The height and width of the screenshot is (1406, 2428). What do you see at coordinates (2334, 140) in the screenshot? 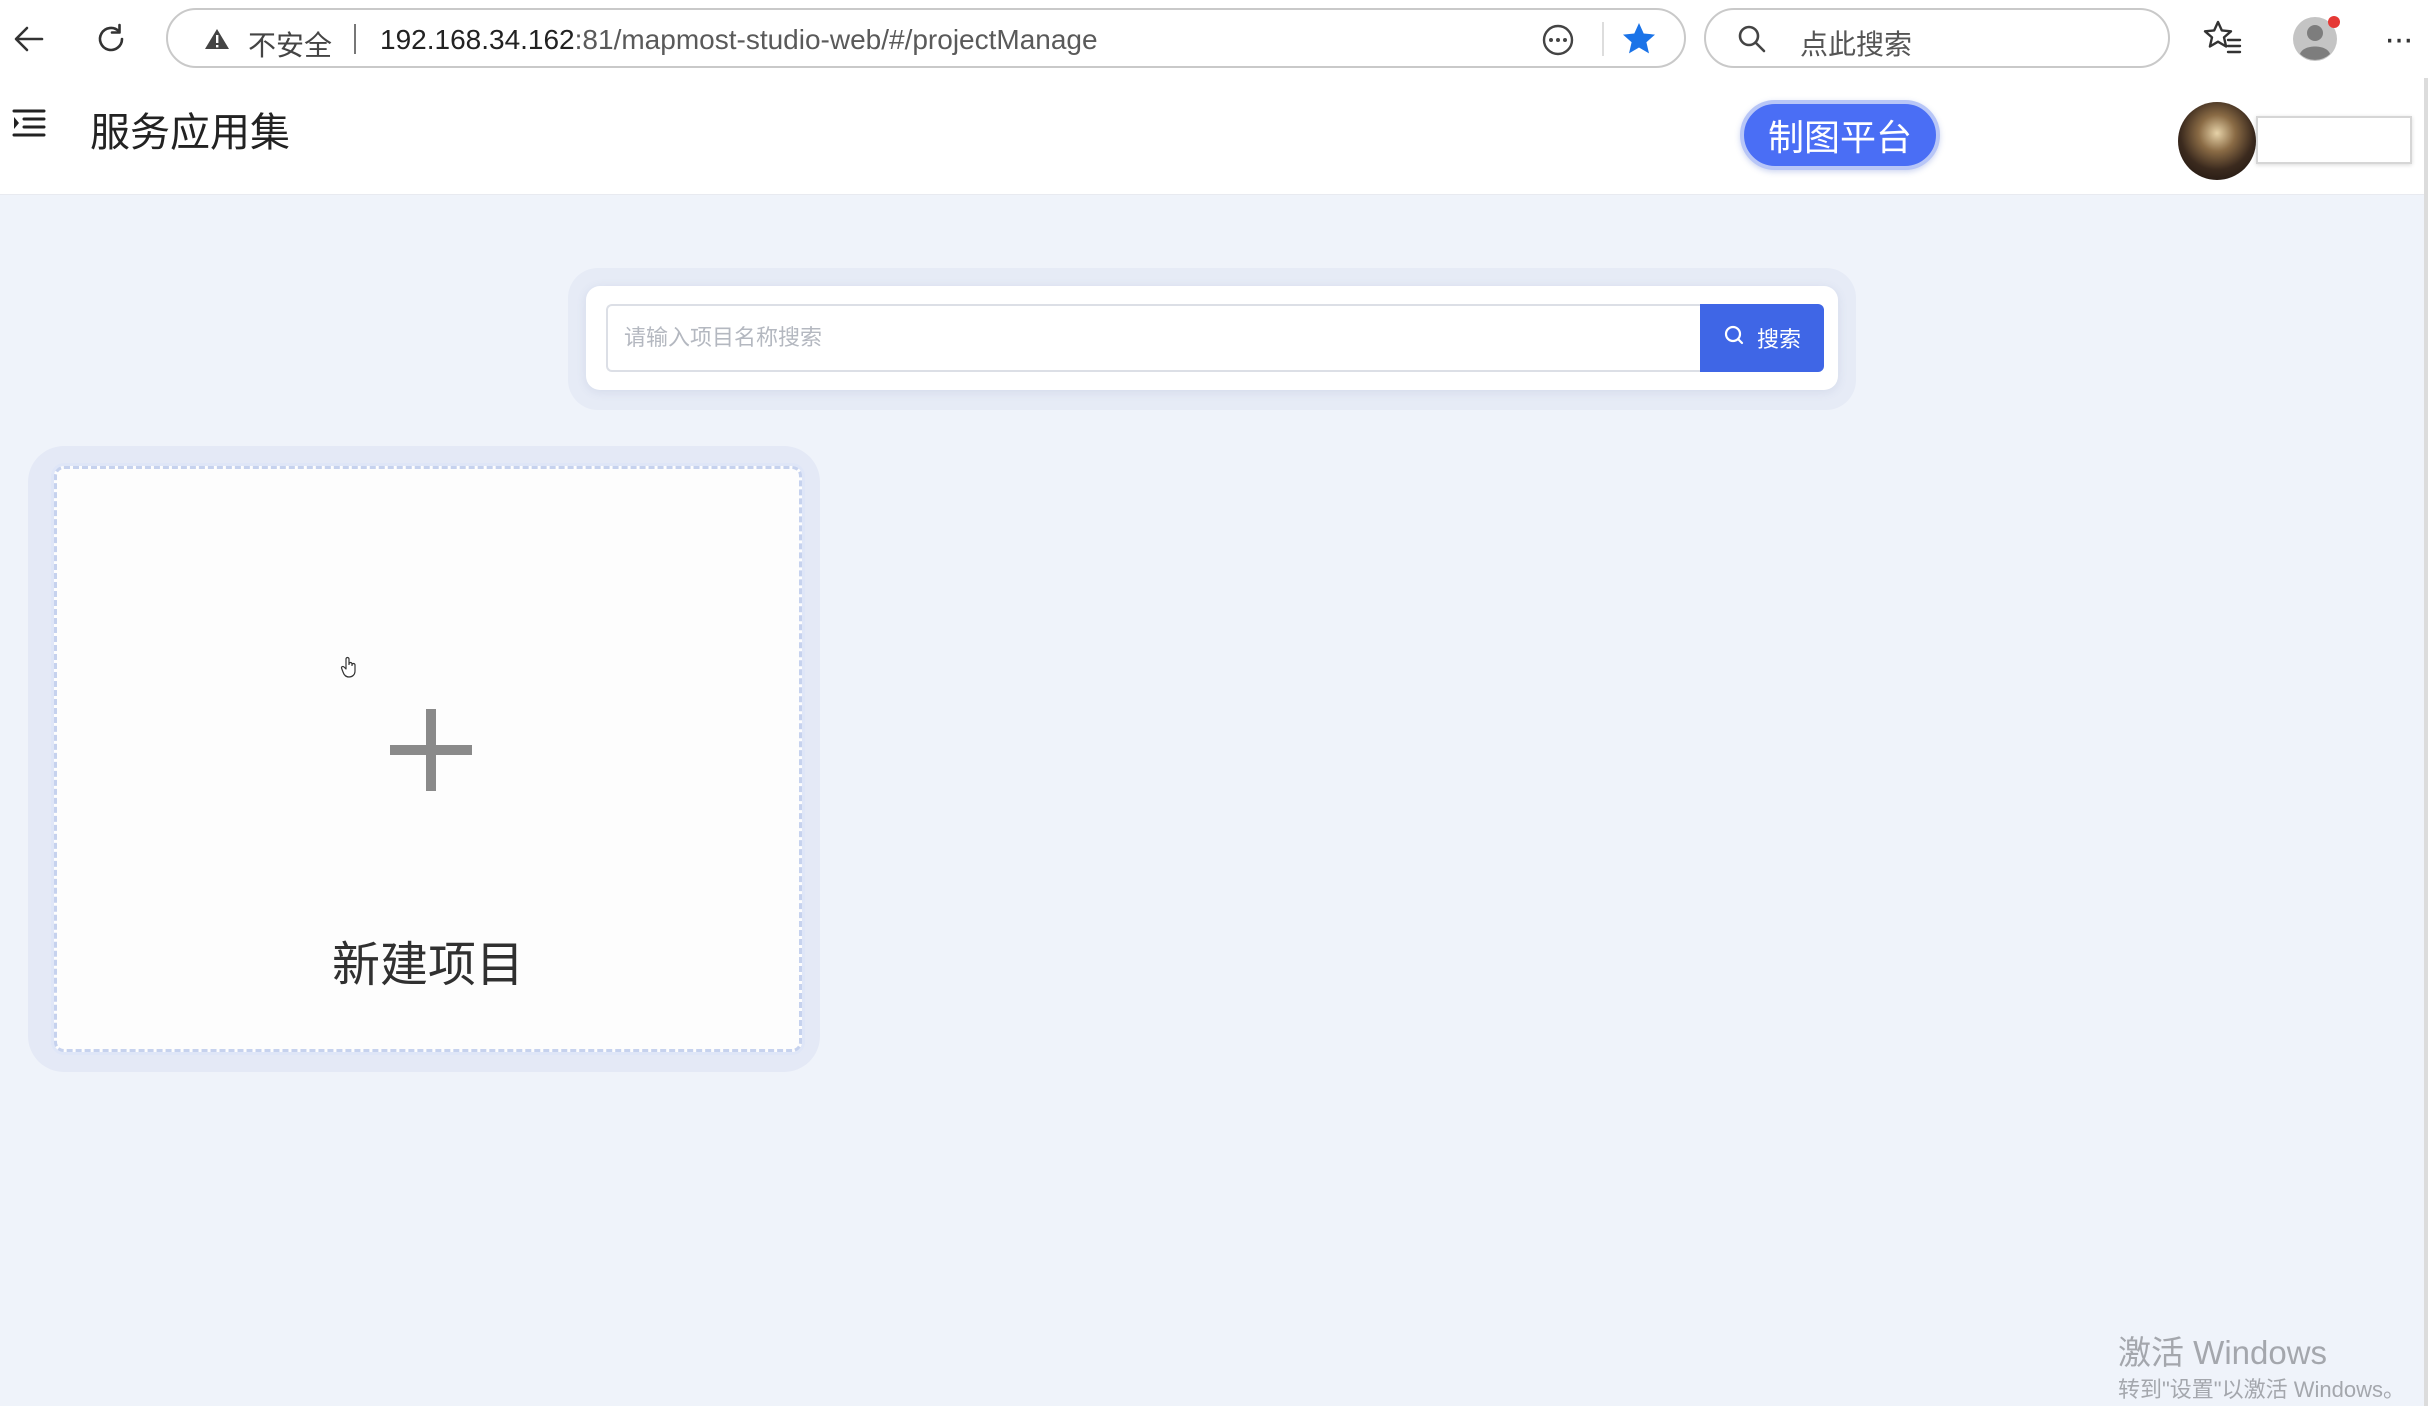
I see `user-name-box` at bounding box center [2334, 140].